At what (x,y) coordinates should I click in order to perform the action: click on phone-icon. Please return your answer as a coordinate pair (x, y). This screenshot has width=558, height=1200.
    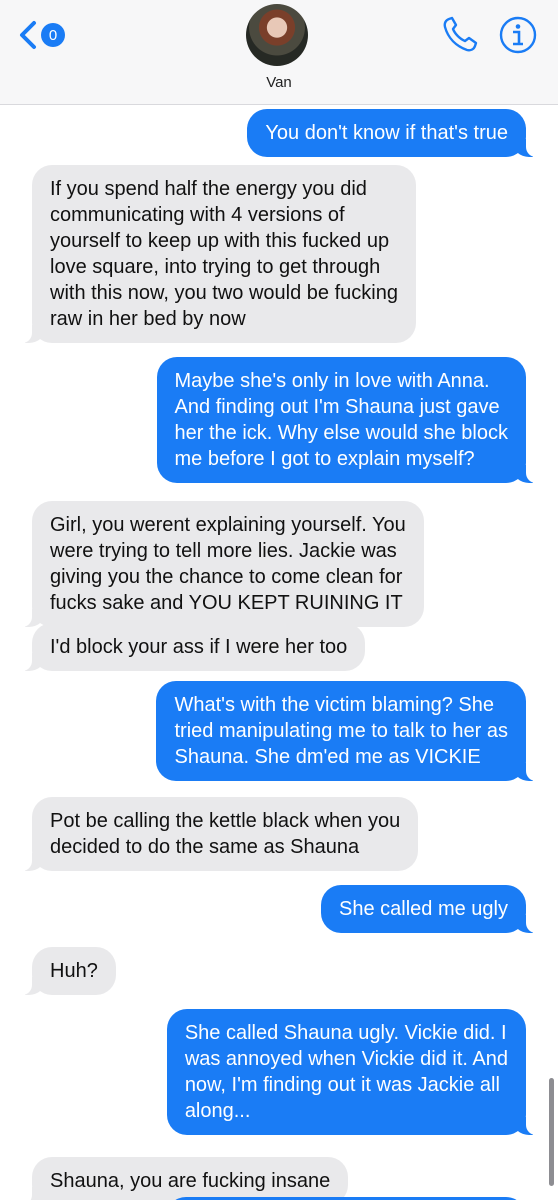
    Looking at the image, I should click on (459, 35).